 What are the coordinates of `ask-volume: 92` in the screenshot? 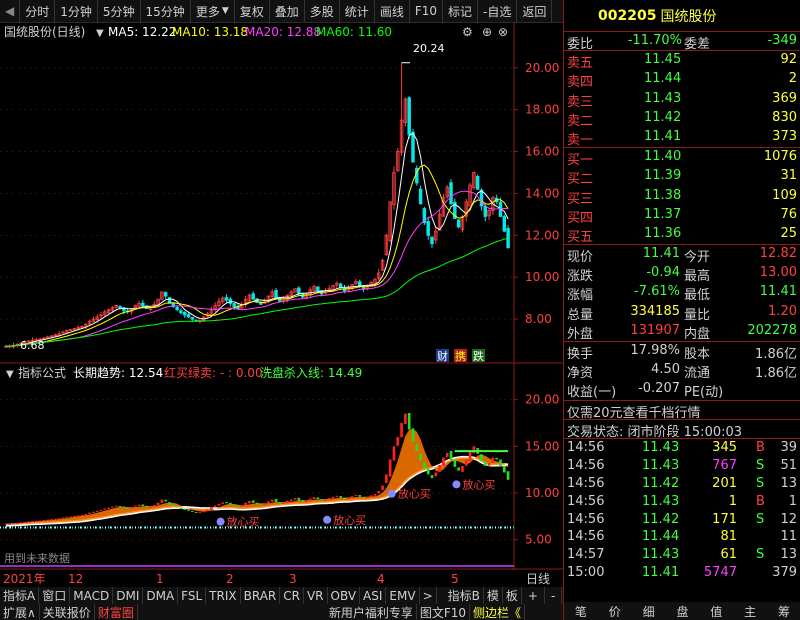 It's located at (788, 60).